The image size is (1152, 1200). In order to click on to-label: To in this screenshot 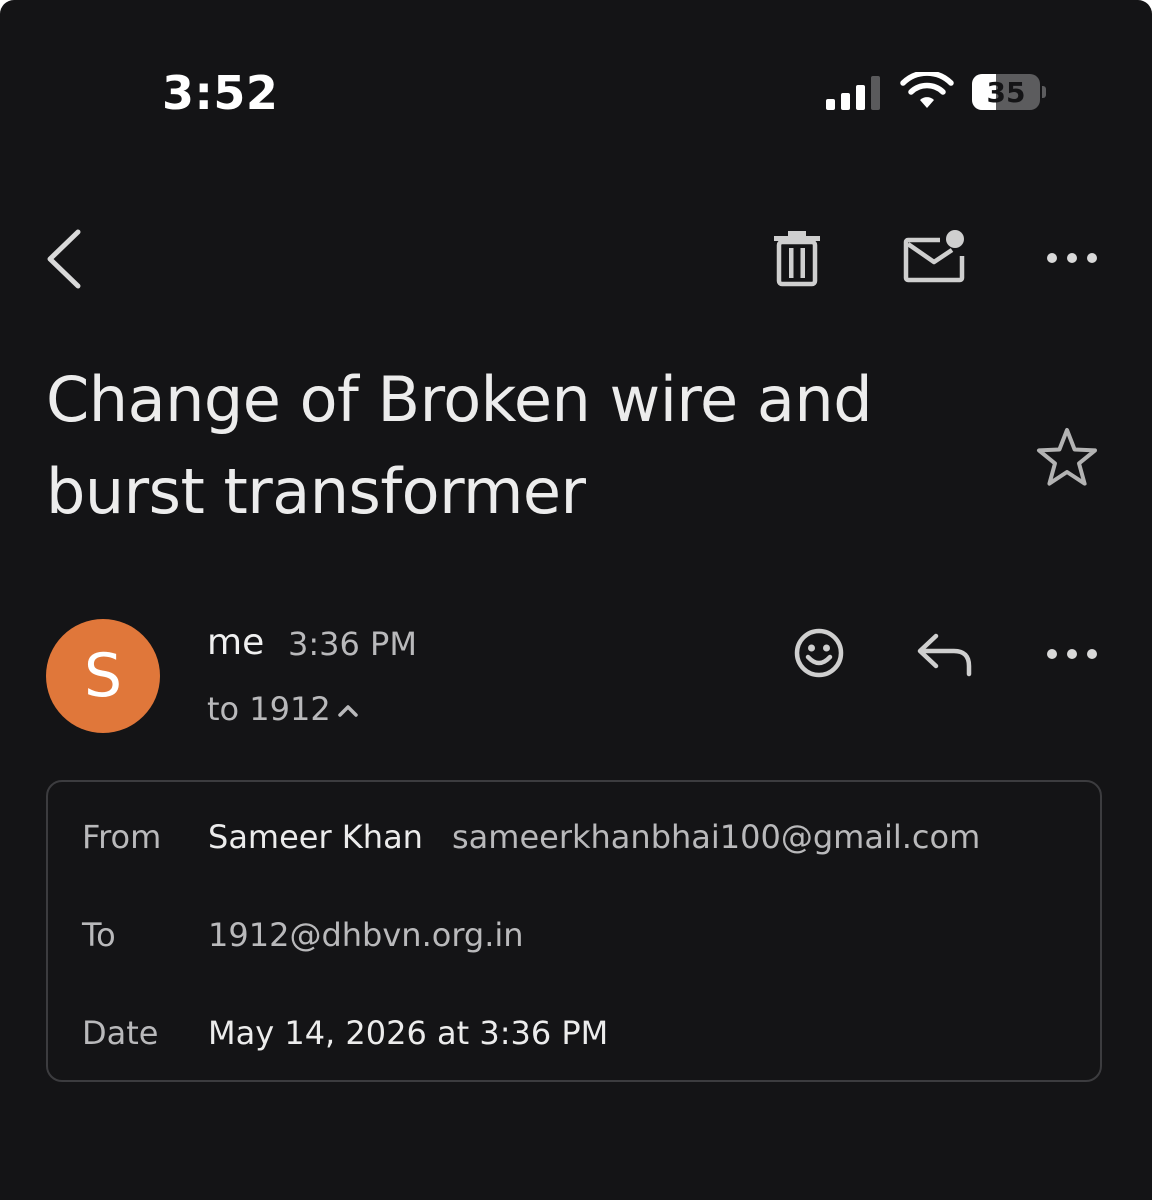, I will do `click(99, 935)`.